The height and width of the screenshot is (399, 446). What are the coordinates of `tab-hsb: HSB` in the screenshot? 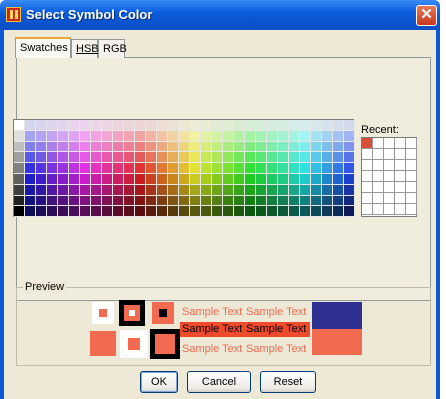 It's located at (85, 48).